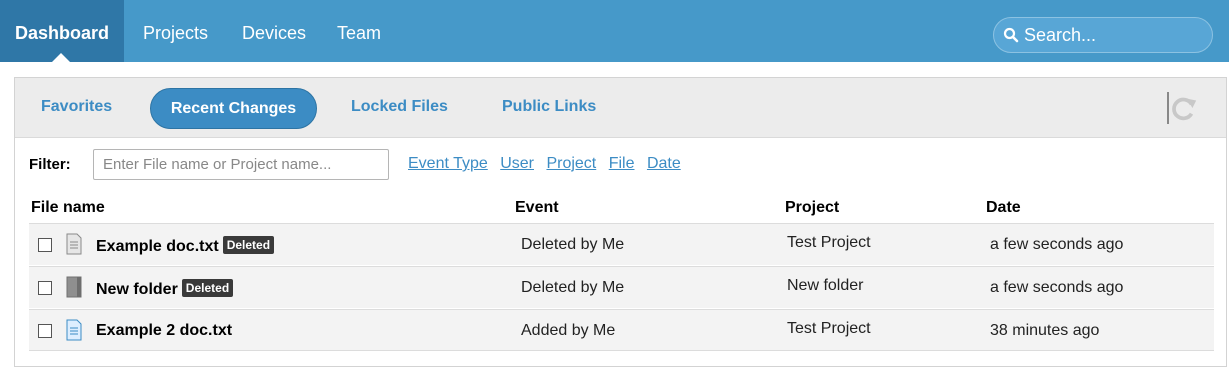  What do you see at coordinates (571, 163) in the screenshot?
I see `filter-project-link: Project` at bounding box center [571, 163].